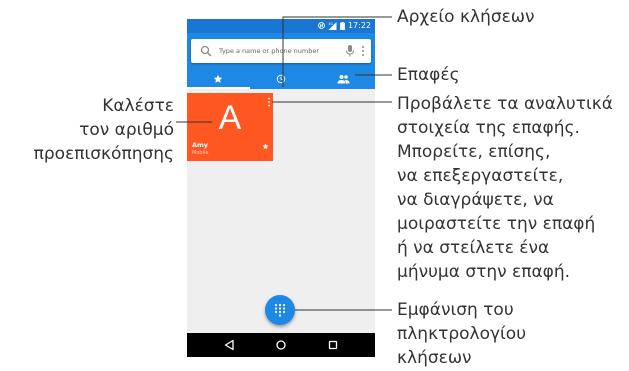 The width and height of the screenshot is (629, 371). Describe the element at coordinates (428, 75) in the screenshot. I see `callout-contacts: Επαφές` at that location.